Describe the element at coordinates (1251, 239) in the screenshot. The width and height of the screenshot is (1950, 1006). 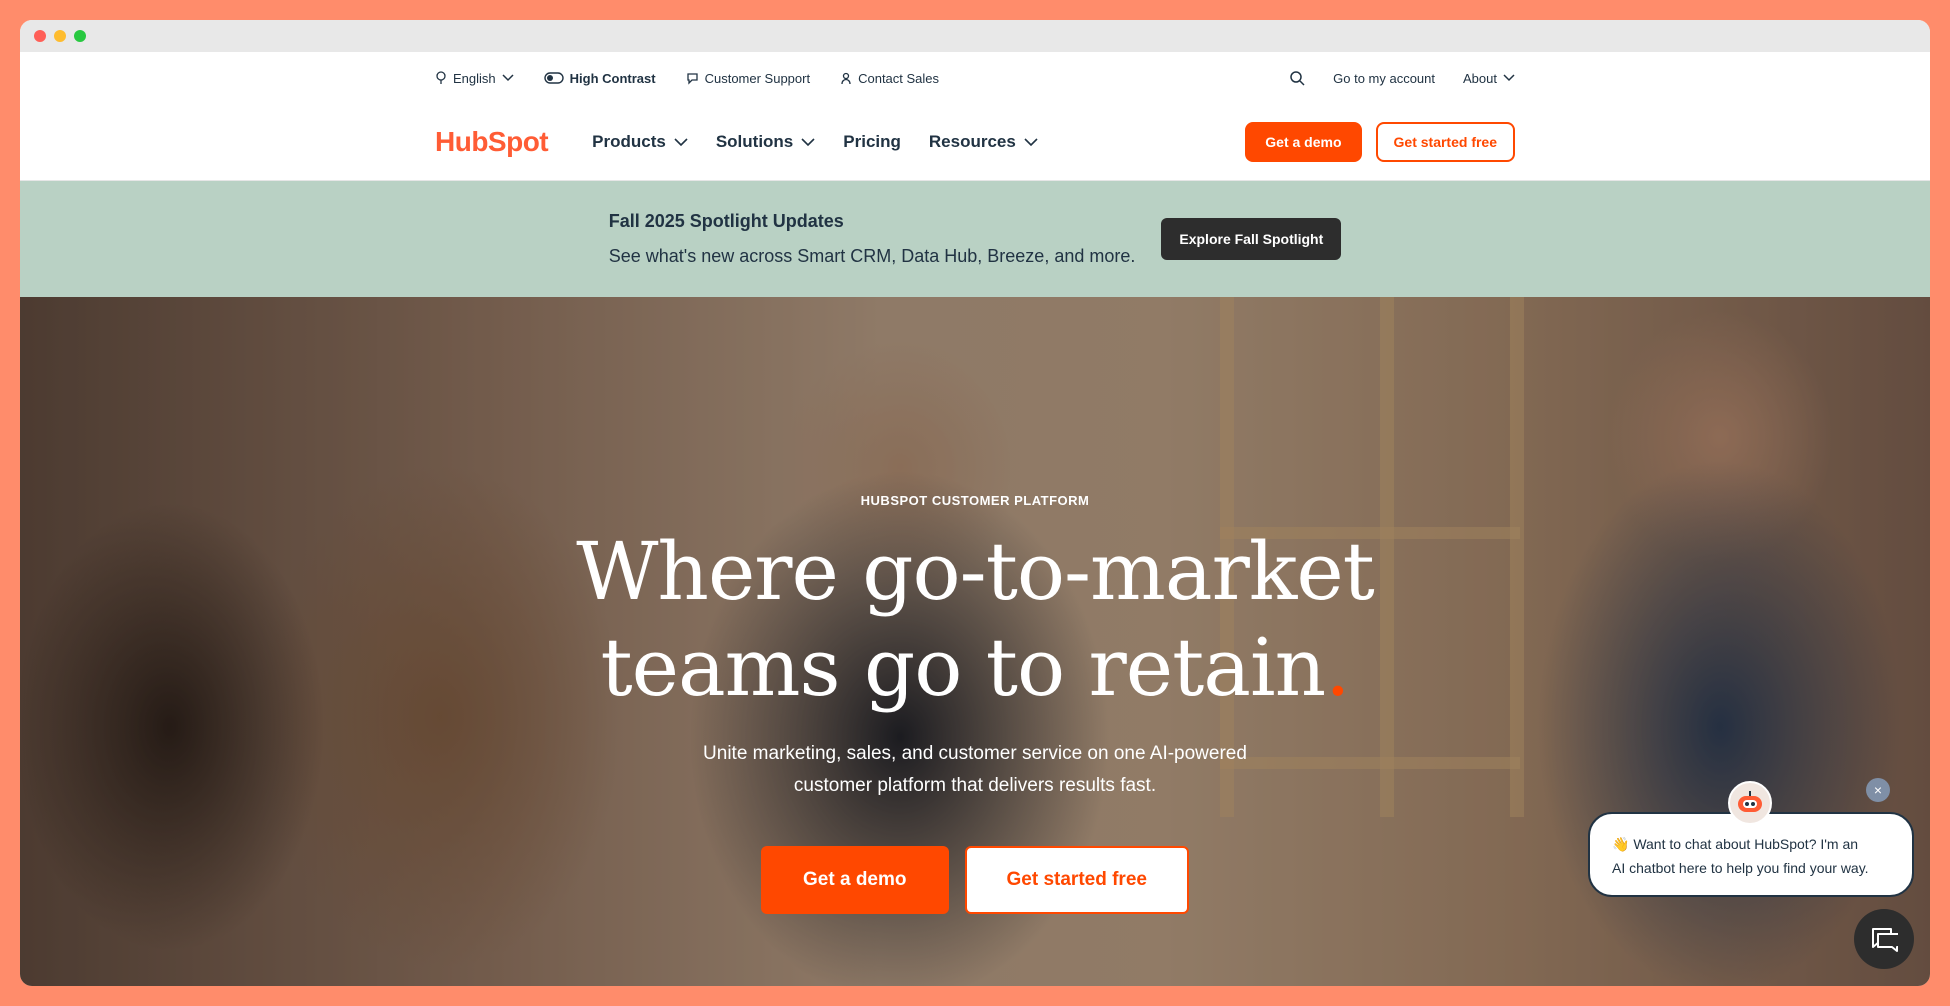
I see `explore-spotlight-button: Explore Fall Spotlight` at that location.